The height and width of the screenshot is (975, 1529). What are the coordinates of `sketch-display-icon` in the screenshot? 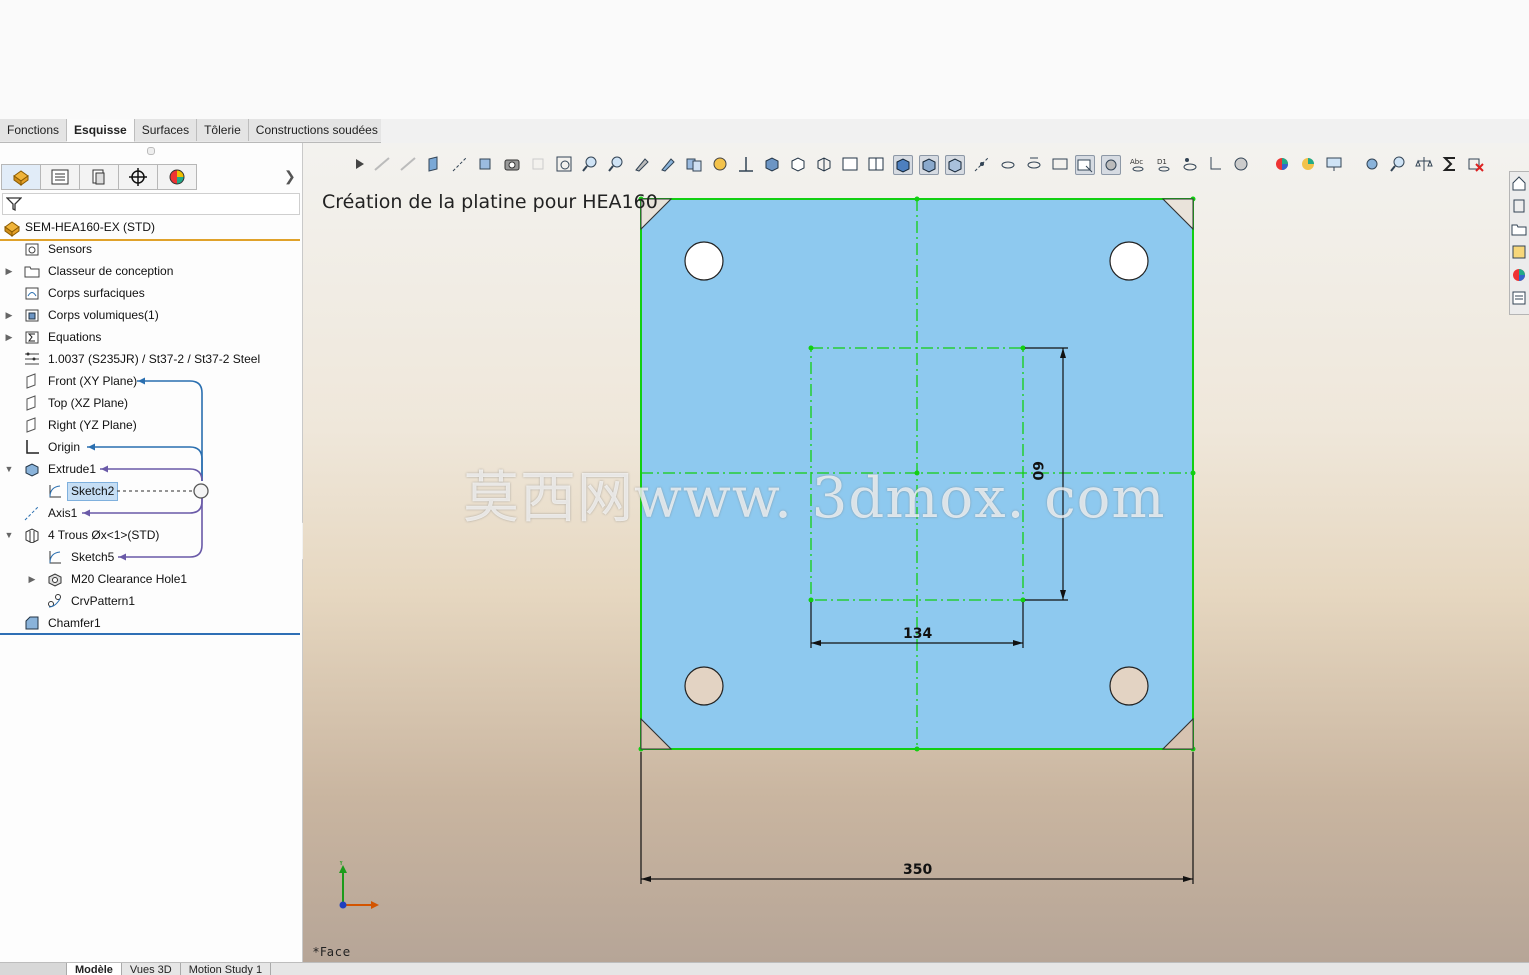 It's located at (1111, 165).